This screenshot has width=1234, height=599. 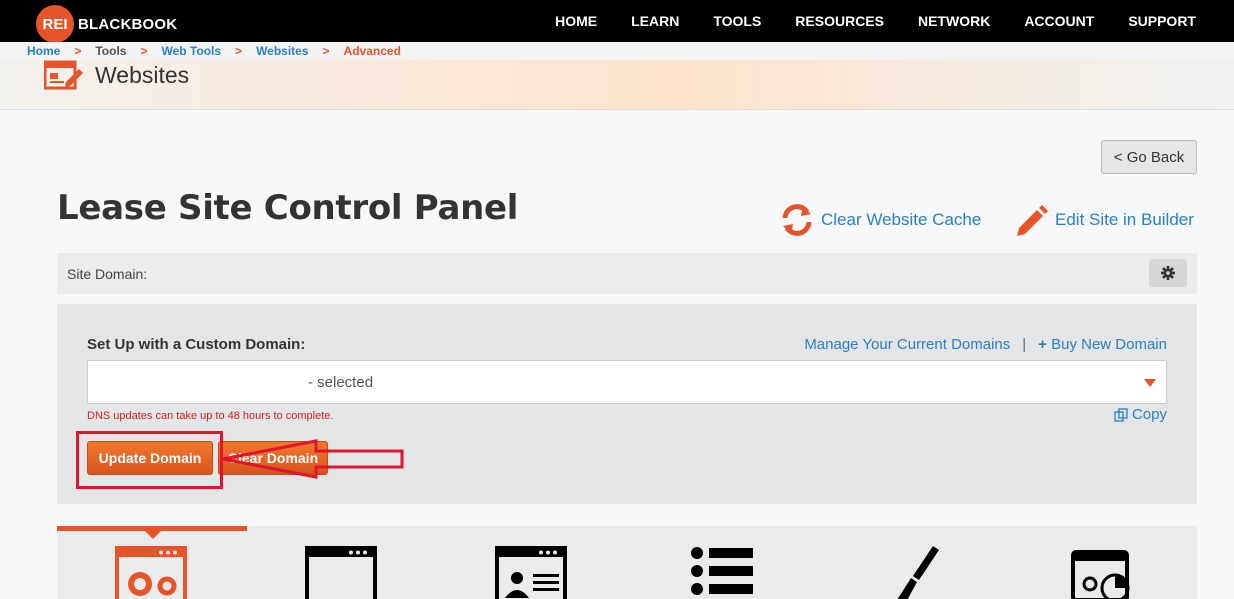 I want to click on clear-website-cache-label: Clear Website Cache, so click(x=901, y=219).